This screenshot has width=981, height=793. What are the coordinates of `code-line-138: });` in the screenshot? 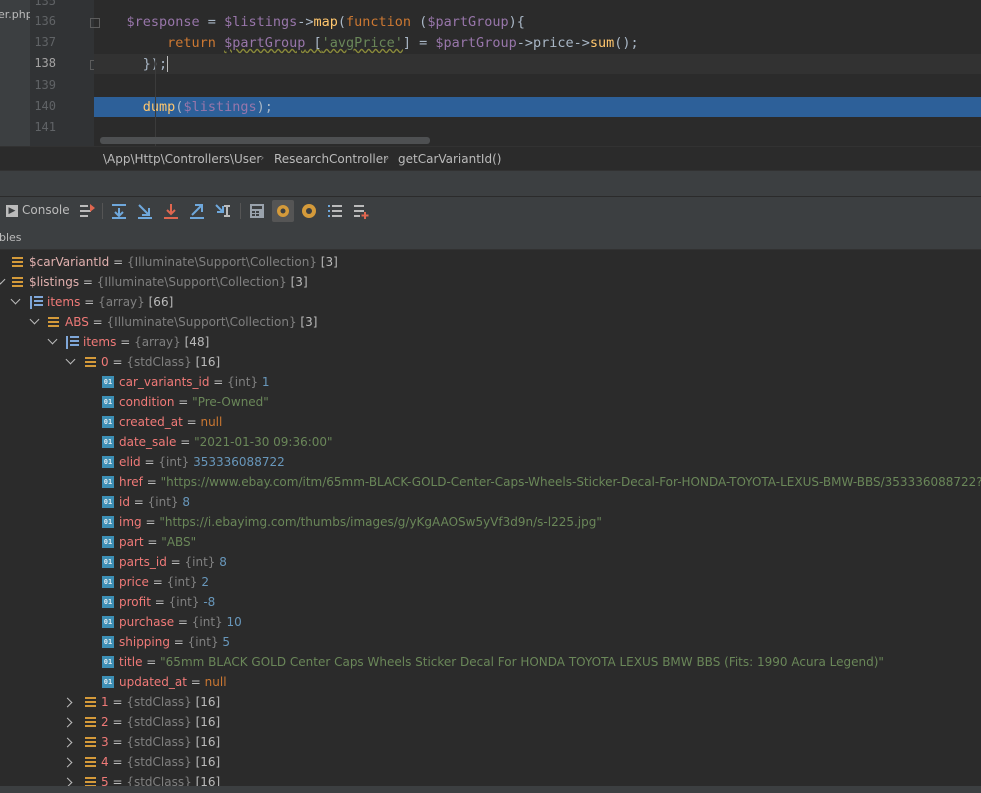 It's located at (537, 64).